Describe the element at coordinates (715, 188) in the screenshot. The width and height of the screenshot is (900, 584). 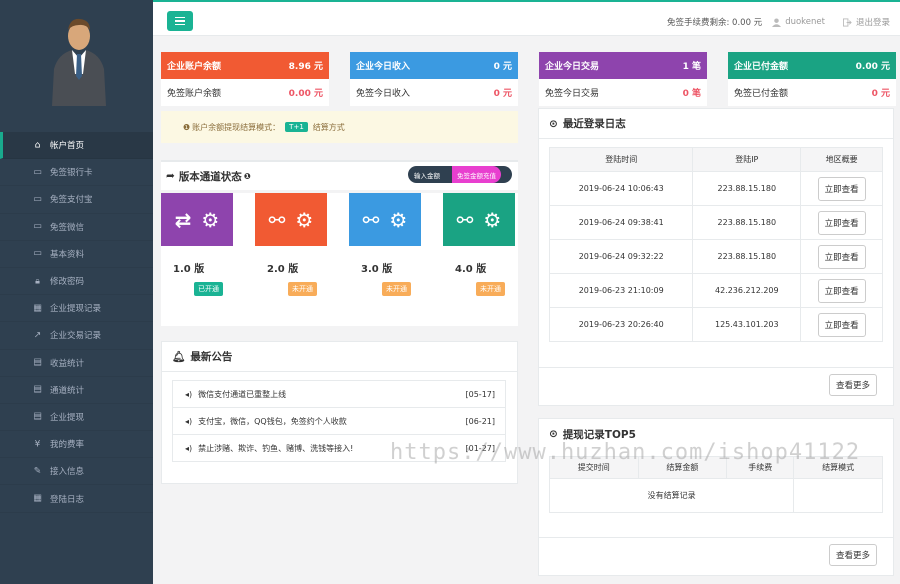
I see `table-row: 2019-06-24 10:06:43 223.88.15.180 立即查看` at that location.